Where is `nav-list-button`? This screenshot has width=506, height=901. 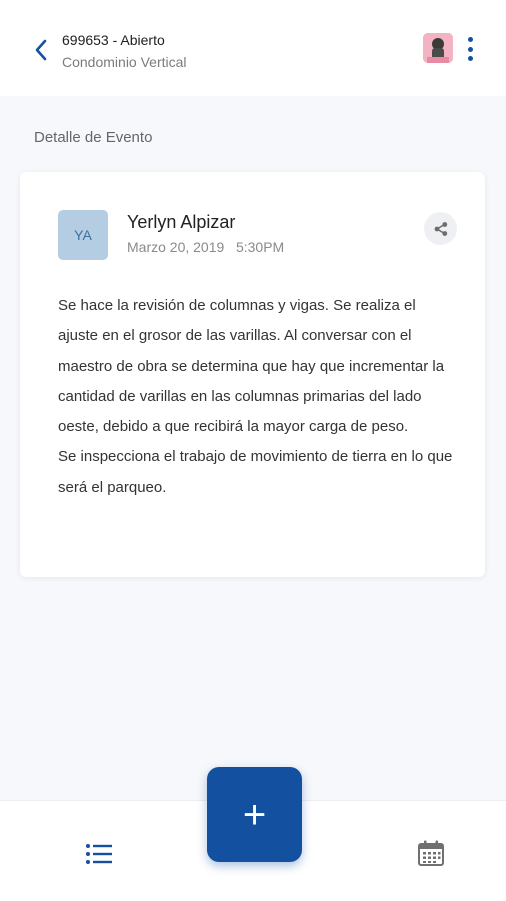
nav-list-button is located at coordinates (99, 854).